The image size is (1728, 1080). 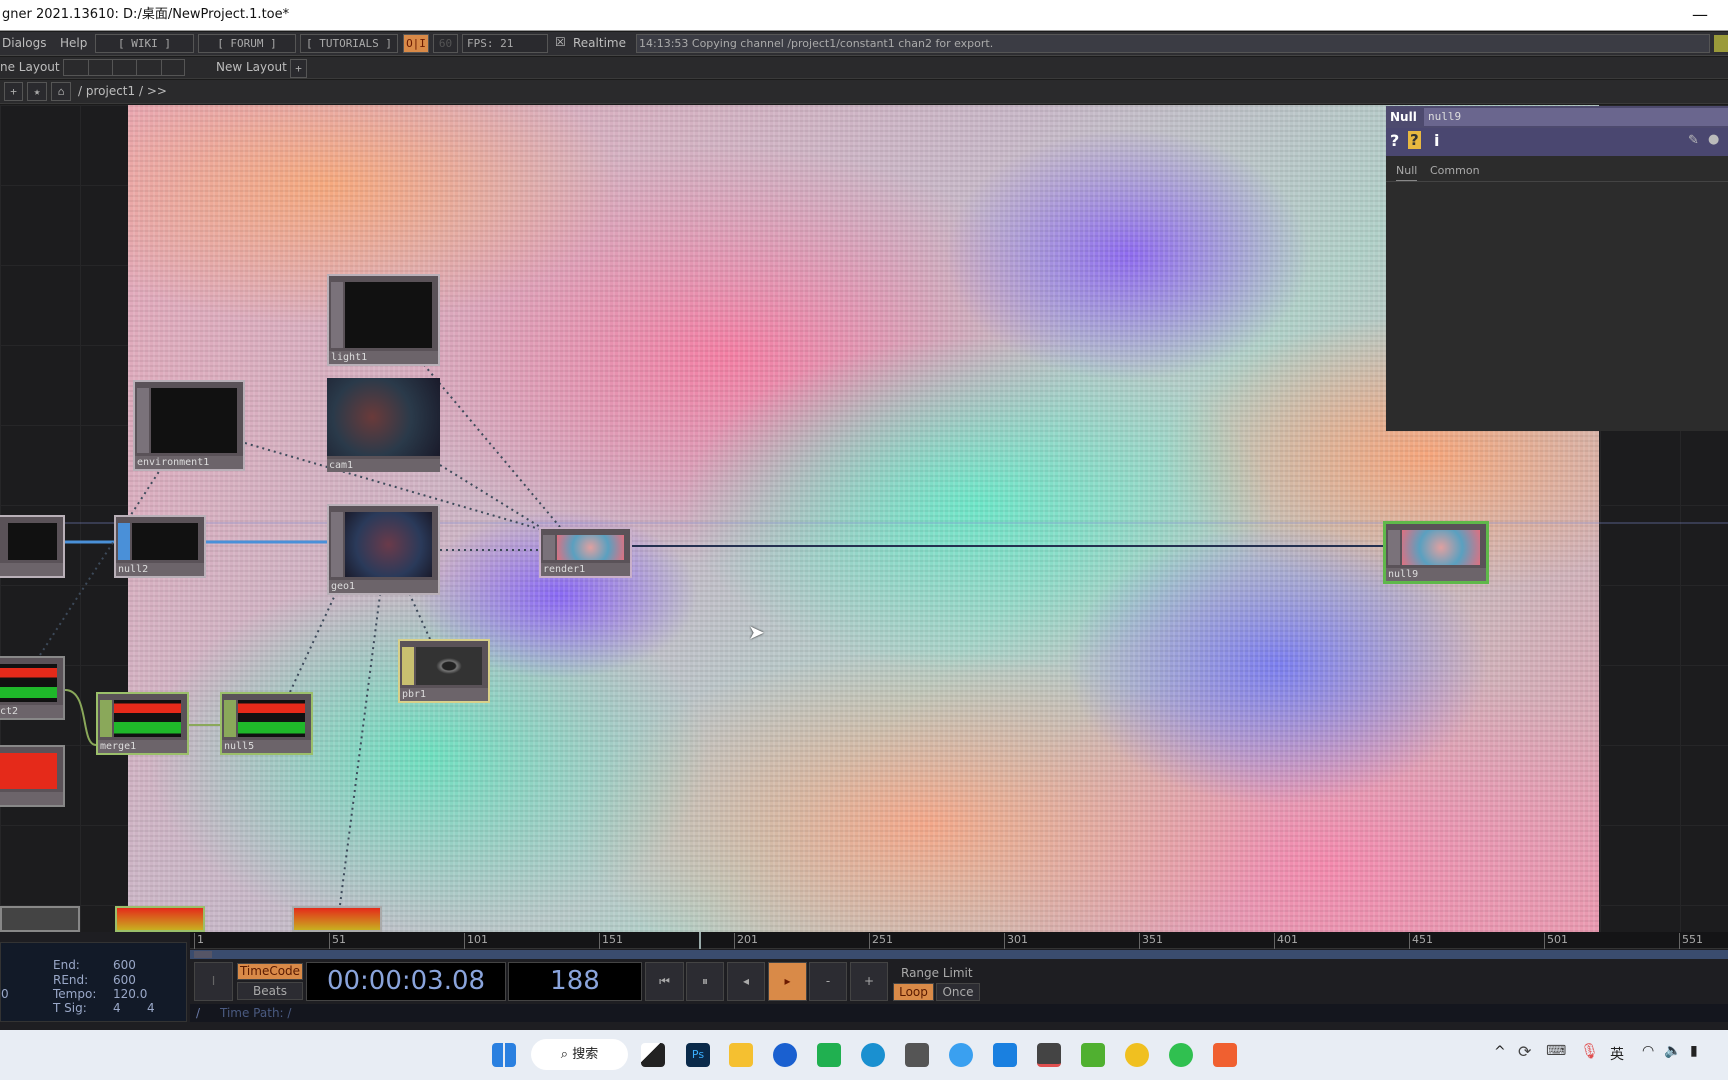 I want to click on qq-music-icon, so click(x=1137, y=1055).